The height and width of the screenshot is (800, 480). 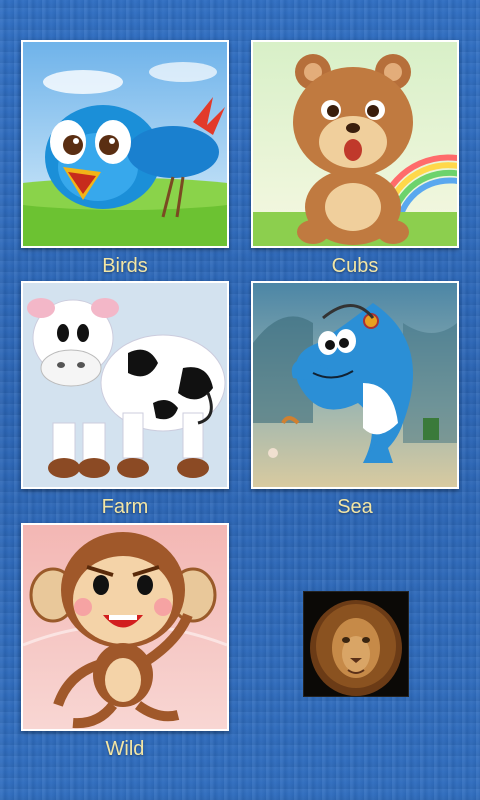 What do you see at coordinates (355, 385) in the screenshot?
I see `dolphin-cartoon-icon` at bounding box center [355, 385].